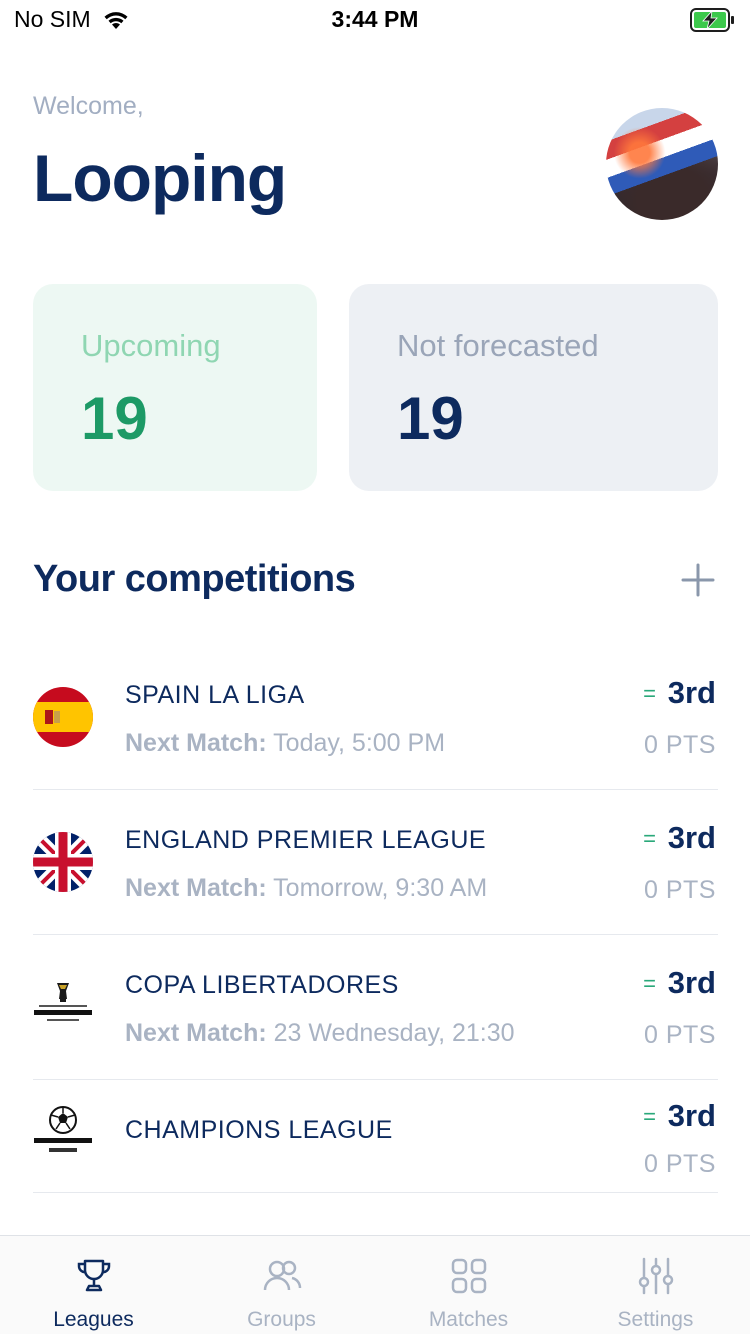  What do you see at coordinates (63, 1007) in the screenshot?
I see `copa-libertadores-logo-icon` at bounding box center [63, 1007].